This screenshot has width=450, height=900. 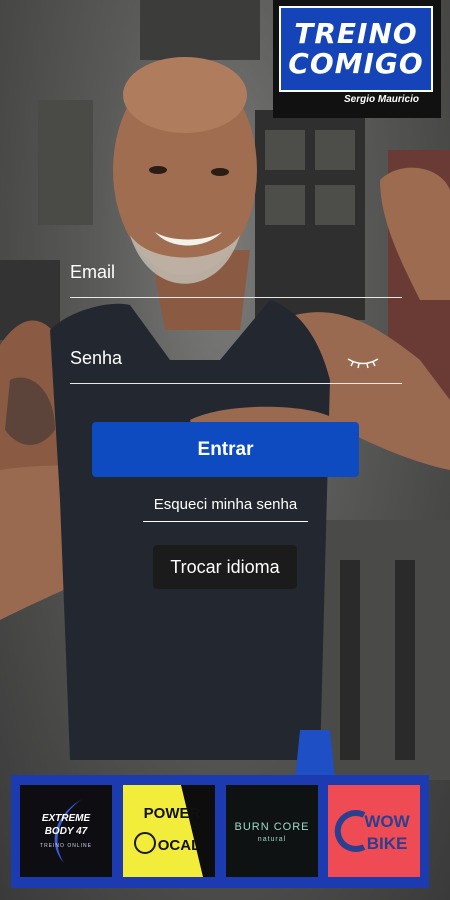 I want to click on sponsor-burn-core: BURN CORE natural, so click(x=272, y=831).